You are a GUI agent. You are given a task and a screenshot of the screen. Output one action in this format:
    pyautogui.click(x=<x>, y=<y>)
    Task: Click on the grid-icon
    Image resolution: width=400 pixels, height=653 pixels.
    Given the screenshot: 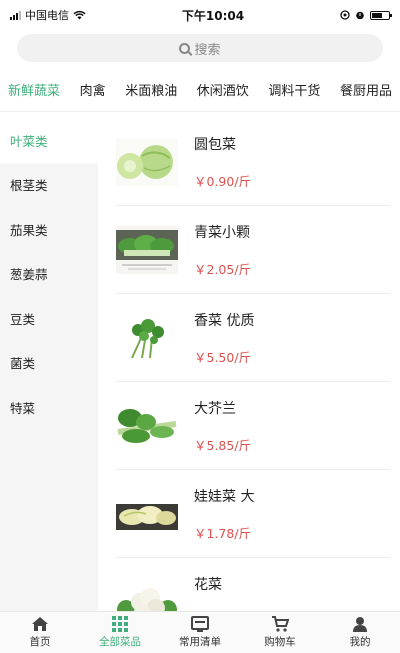 What is the action you would take?
    pyautogui.click(x=120, y=624)
    